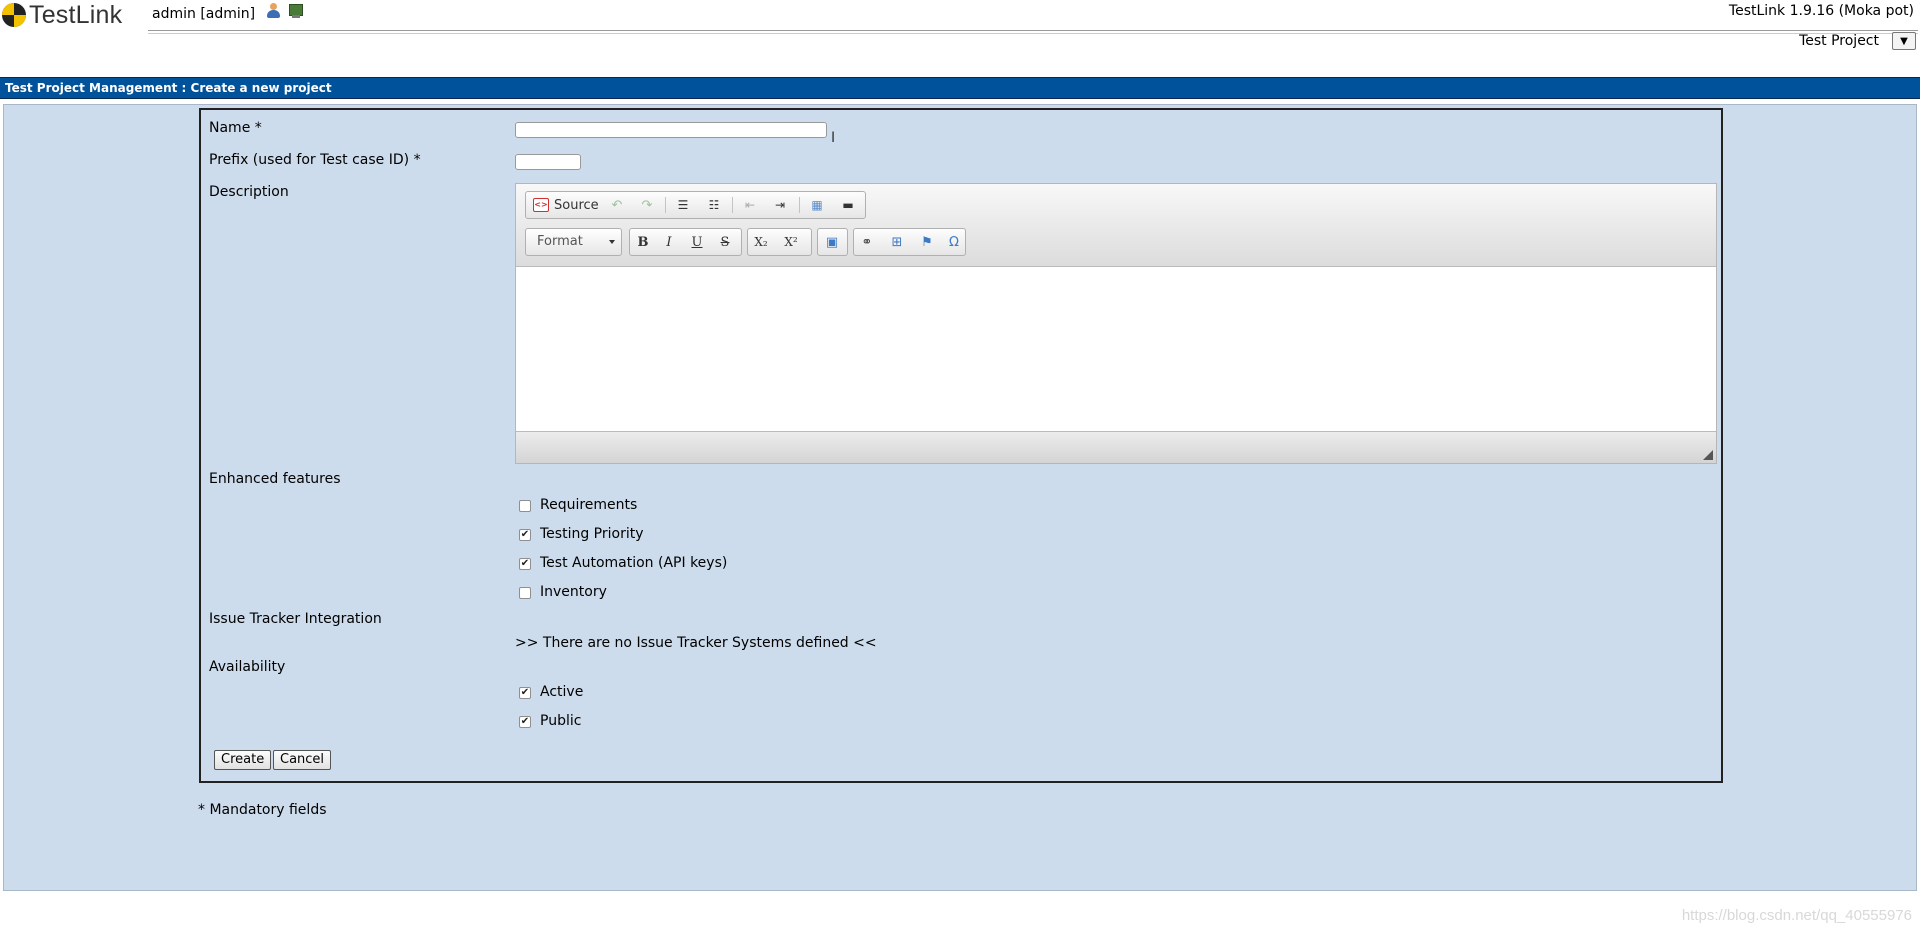 Image resolution: width=1920 pixels, height=937 pixels. What do you see at coordinates (204, 14) in the screenshot?
I see `username: admin [admin]` at bounding box center [204, 14].